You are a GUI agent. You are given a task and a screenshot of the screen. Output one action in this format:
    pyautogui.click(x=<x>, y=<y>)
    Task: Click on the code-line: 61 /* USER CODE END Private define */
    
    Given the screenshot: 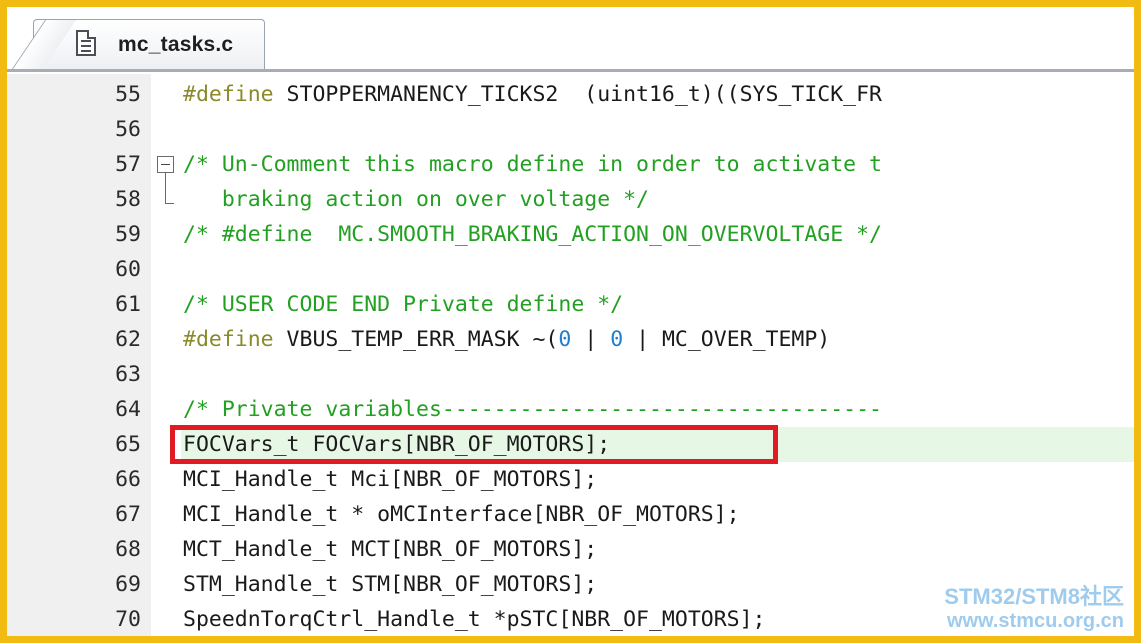 What is the action you would take?
    pyautogui.click(x=570, y=304)
    